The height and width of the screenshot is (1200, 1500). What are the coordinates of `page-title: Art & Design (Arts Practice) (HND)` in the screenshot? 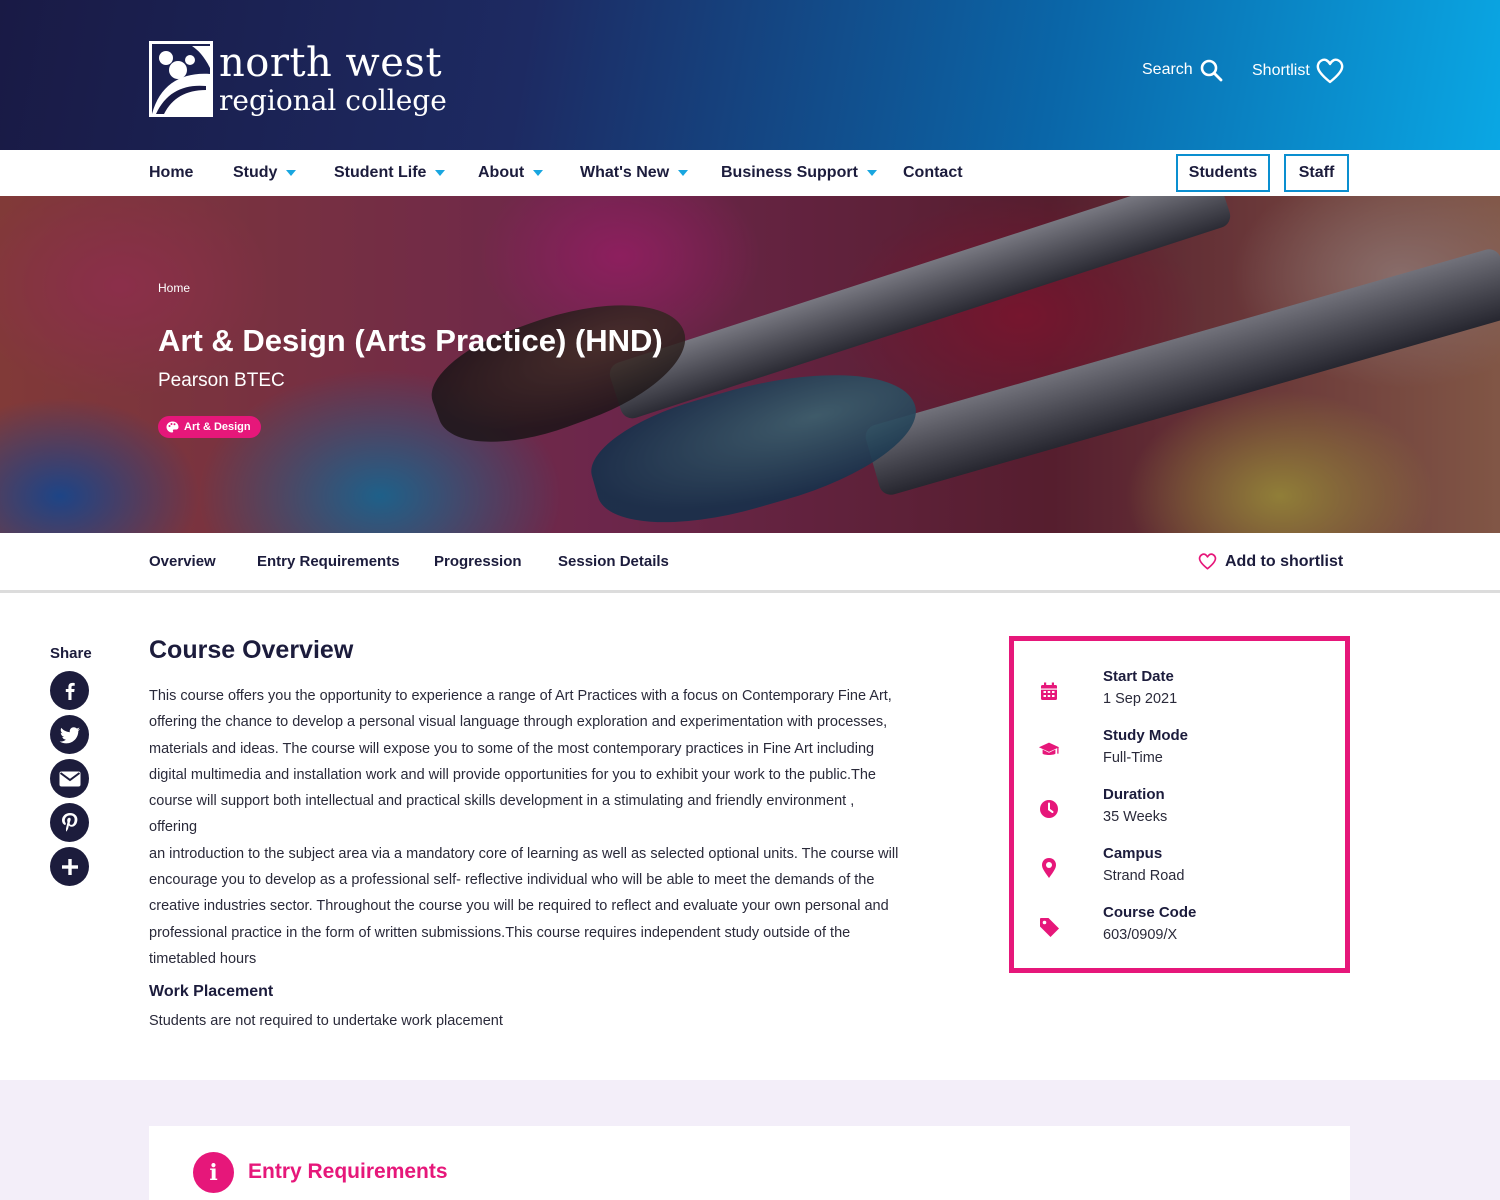 It's located at (410, 340).